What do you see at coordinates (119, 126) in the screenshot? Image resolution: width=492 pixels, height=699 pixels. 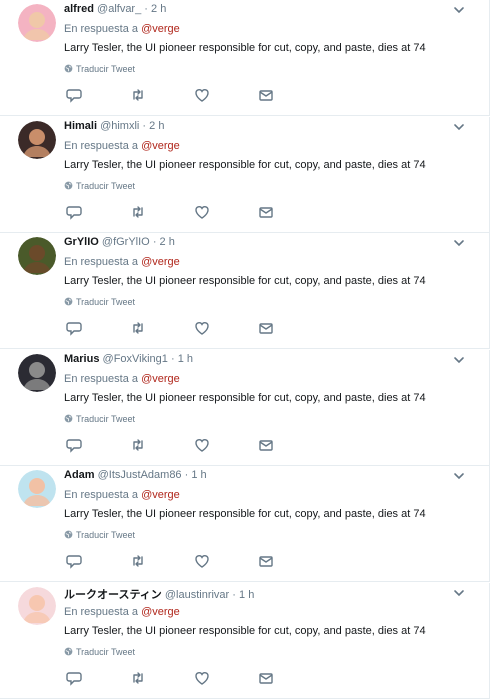 I see `user-handle: @himxli` at bounding box center [119, 126].